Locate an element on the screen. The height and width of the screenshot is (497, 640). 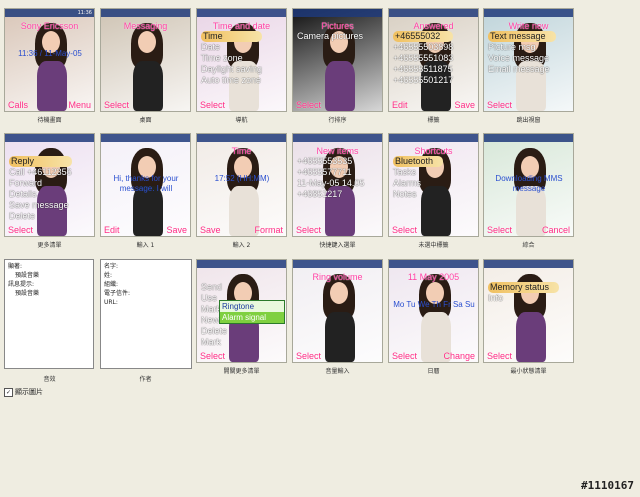
right-softkey: Change is located at coordinates (459, 356).